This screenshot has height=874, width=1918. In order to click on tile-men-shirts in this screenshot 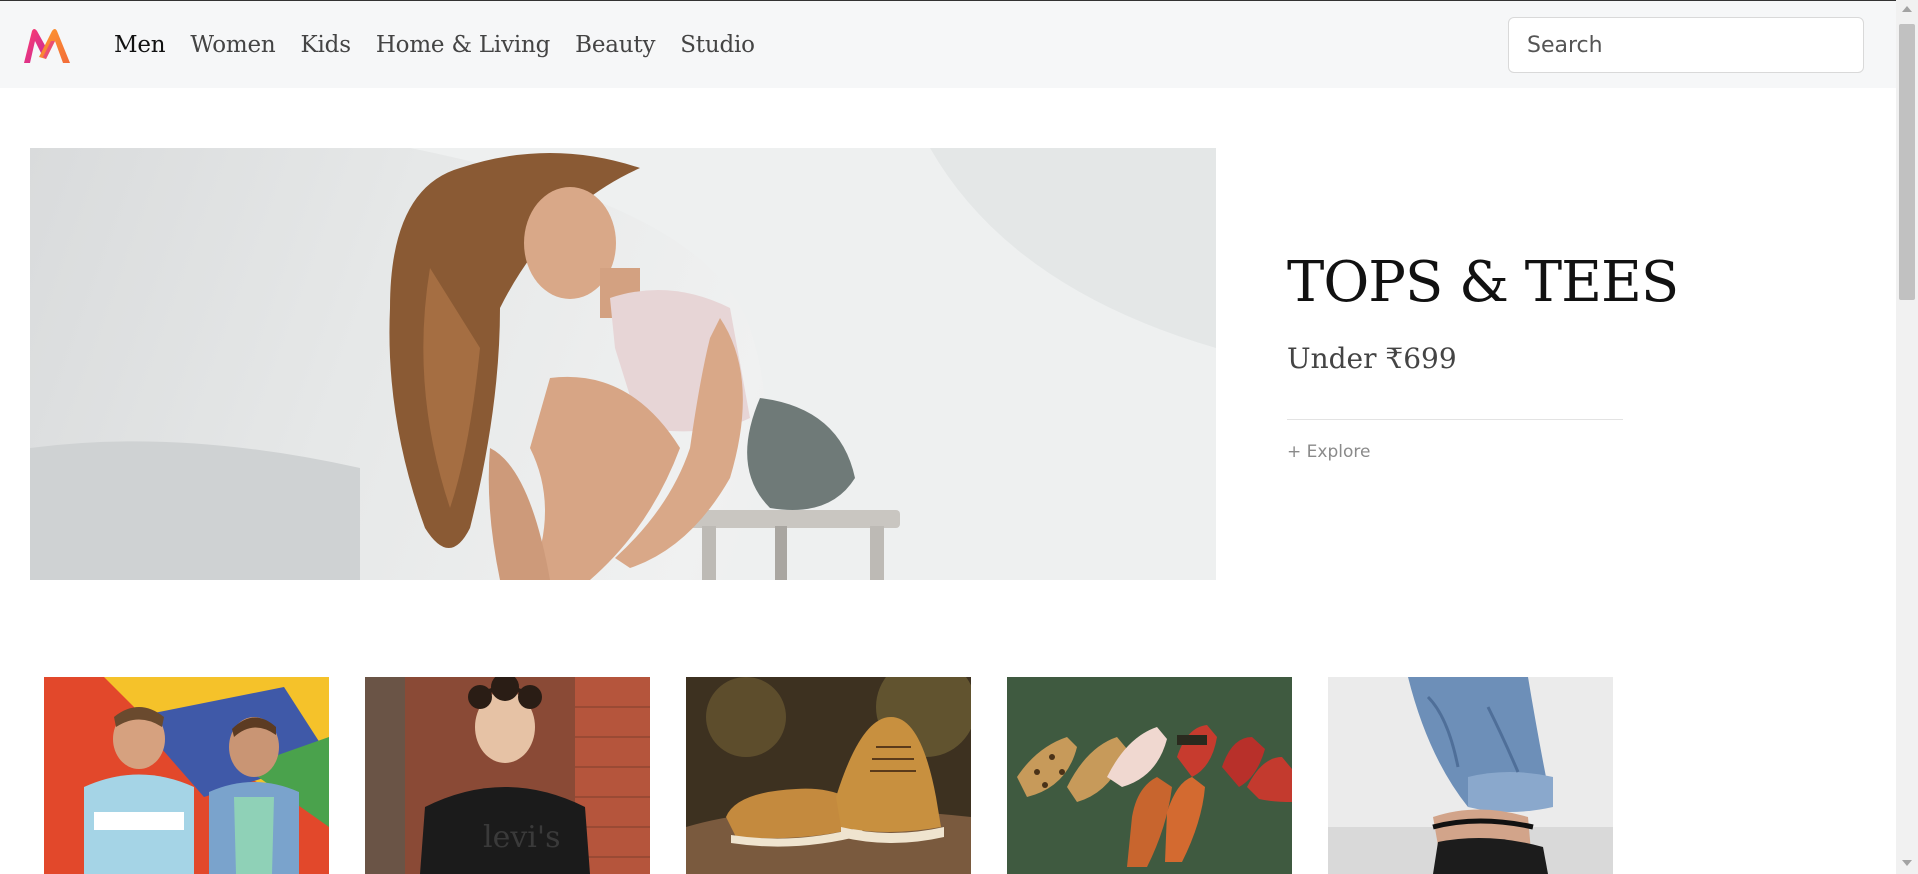, I will do `click(186, 775)`.